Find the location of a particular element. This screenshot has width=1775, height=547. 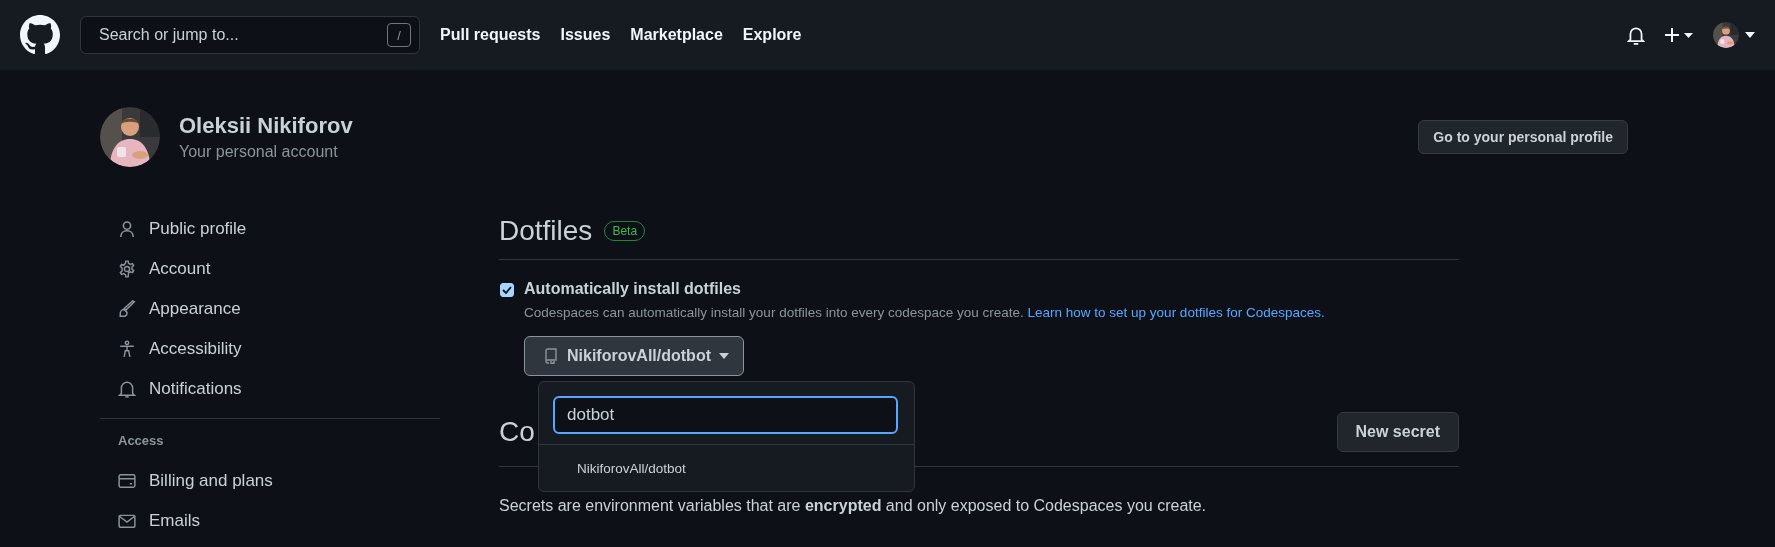

sidebar-item: Emails is located at coordinates (174, 521).